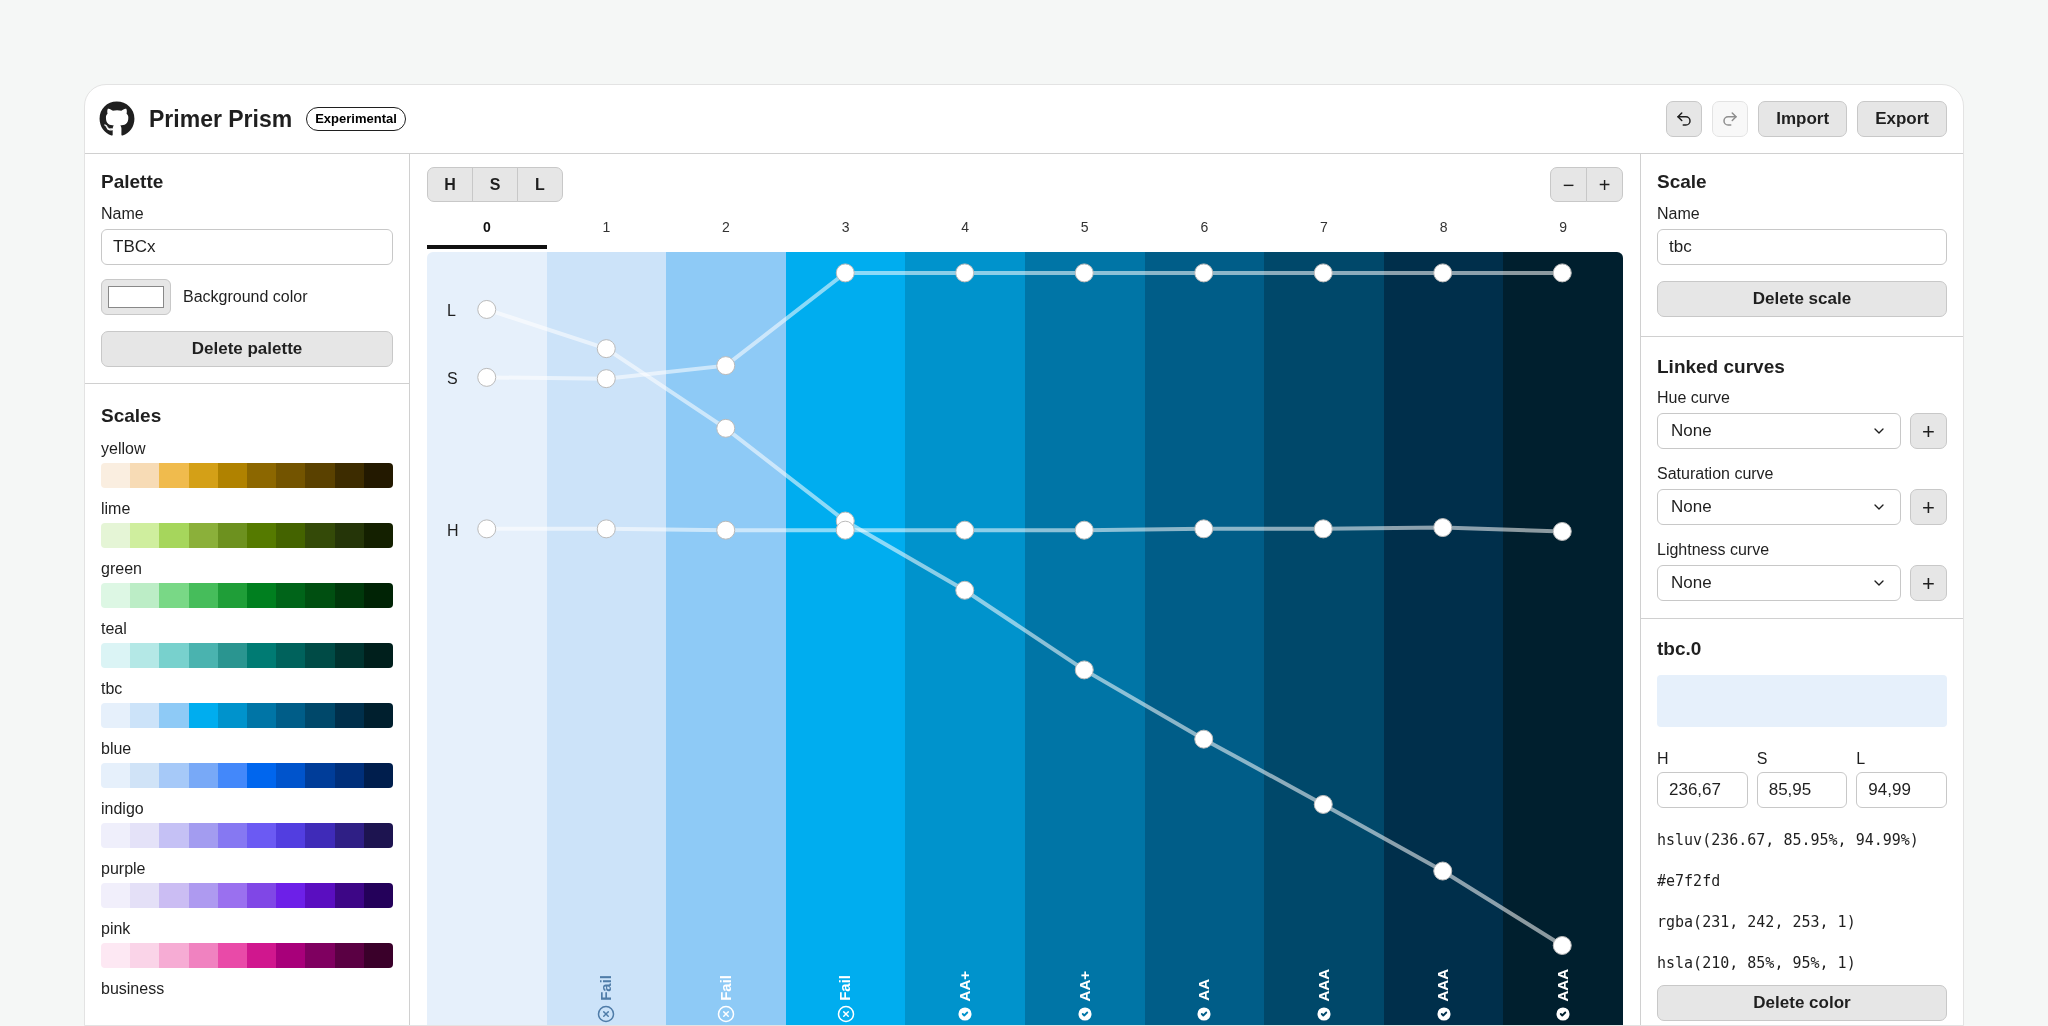  What do you see at coordinates (1721, 367) in the screenshot?
I see `panel-heading: Linked curves` at bounding box center [1721, 367].